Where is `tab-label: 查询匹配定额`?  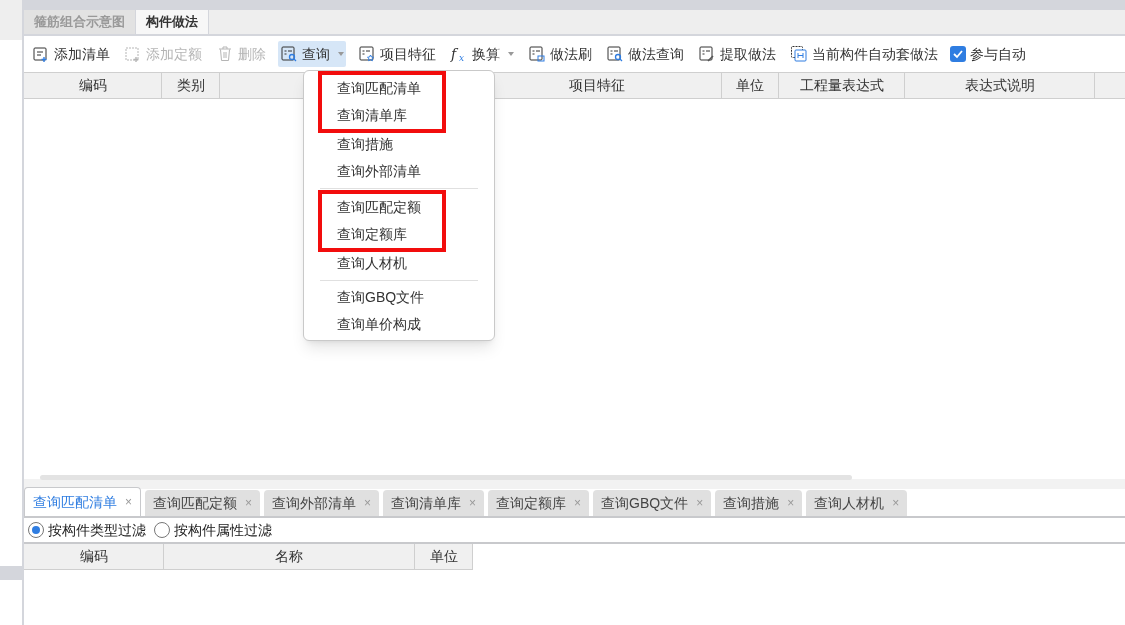 tab-label: 查询匹配定额 is located at coordinates (195, 503).